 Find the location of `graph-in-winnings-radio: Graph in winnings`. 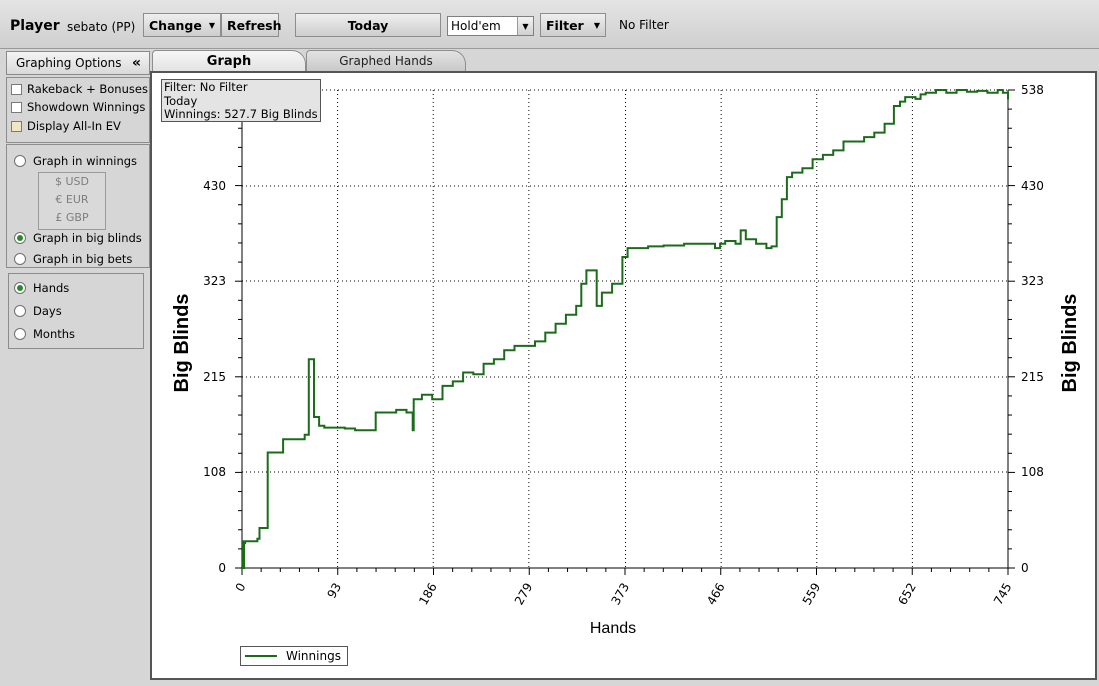

graph-in-winnings-radio: Graph in winnings is located at coordinates (75, 161).